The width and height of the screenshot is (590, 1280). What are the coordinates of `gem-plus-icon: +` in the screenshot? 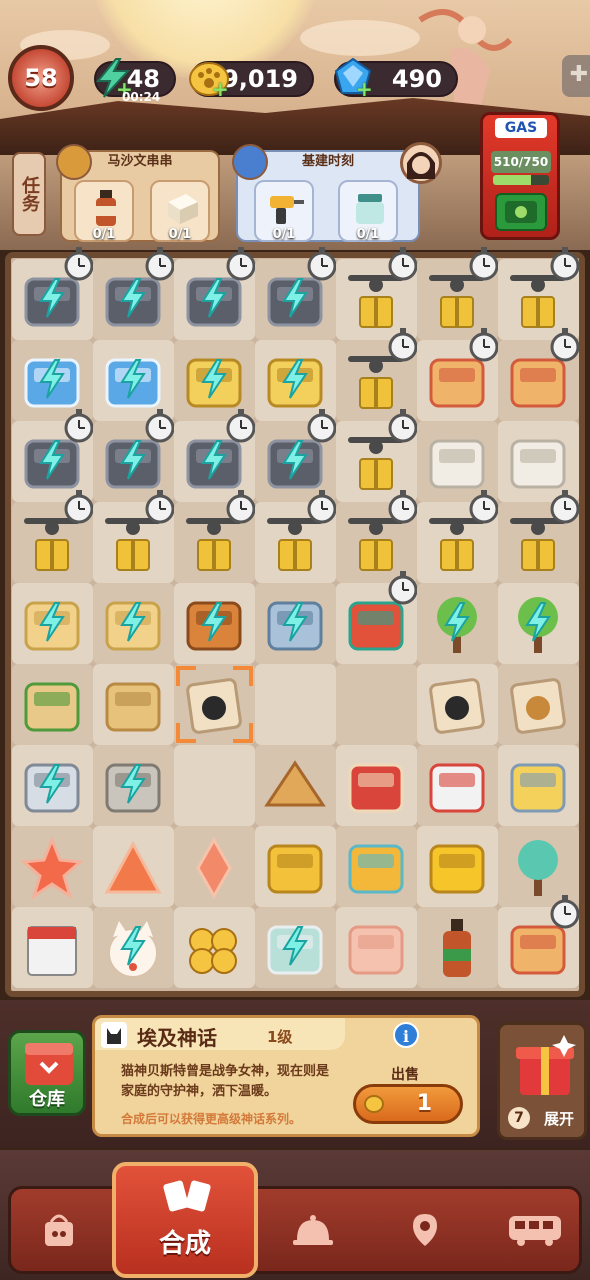 It's located at (364, 89).